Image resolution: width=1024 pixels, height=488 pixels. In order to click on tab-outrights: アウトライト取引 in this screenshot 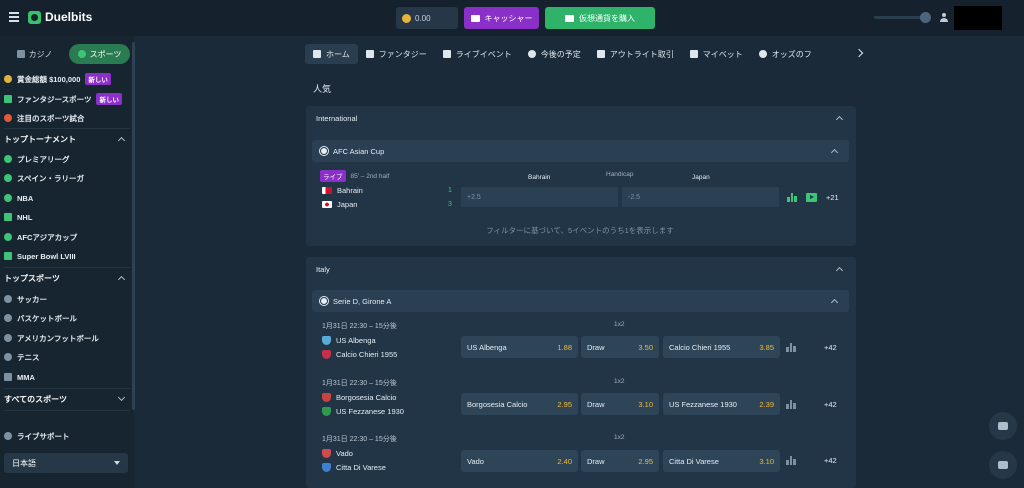, I will do `click(635, 54)`.